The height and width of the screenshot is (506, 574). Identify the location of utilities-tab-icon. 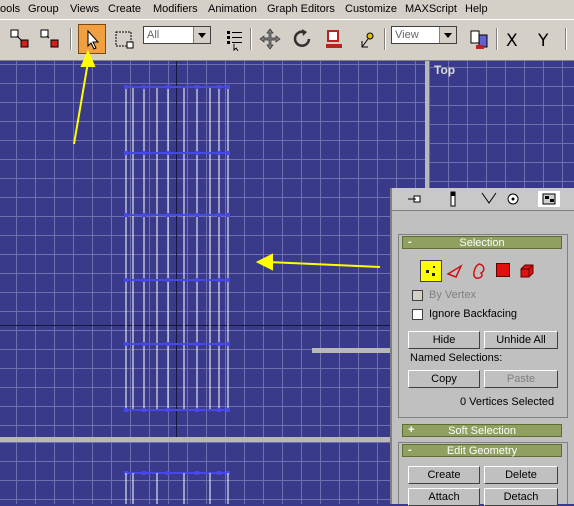
(549, 199).